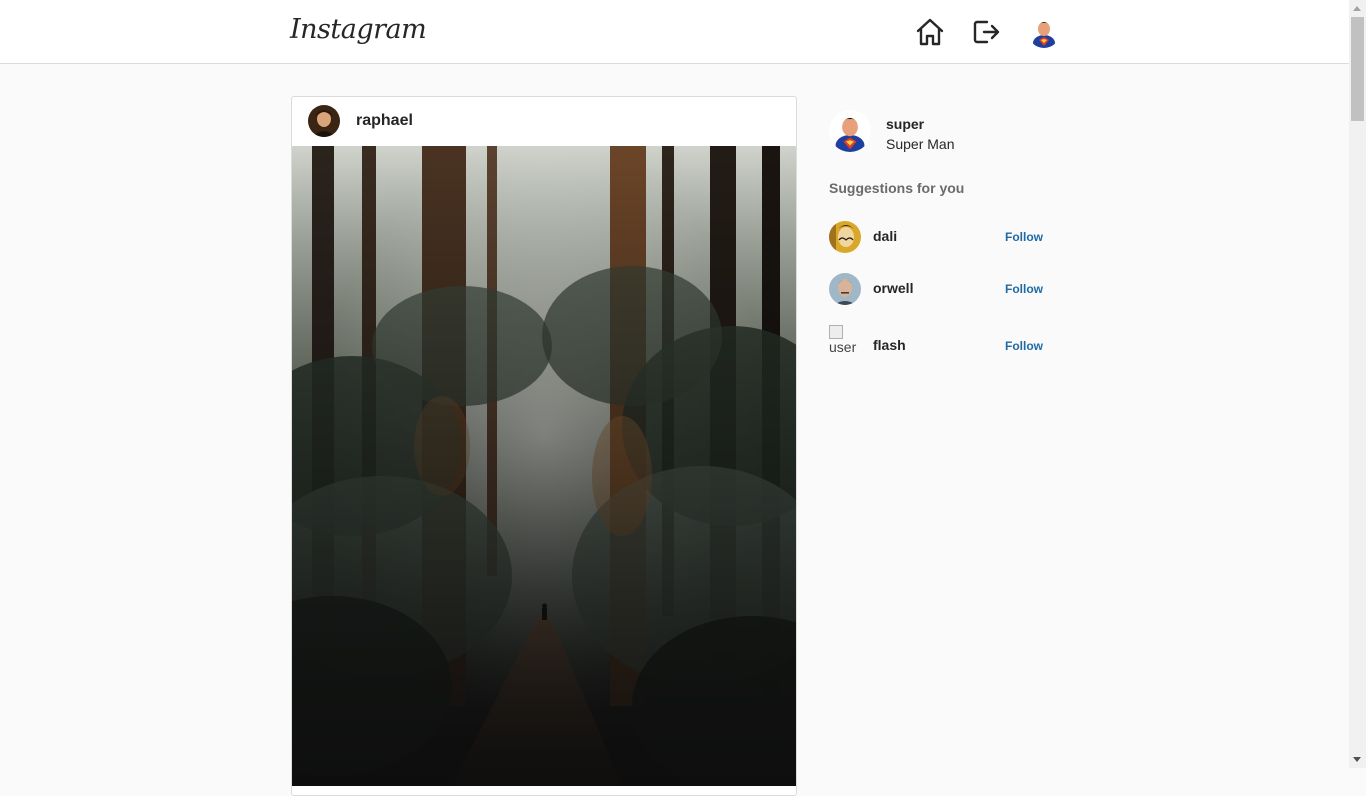 The height and width of the screenshot is (796, 1366). I want to click on suggestion-avatar-flash: user, so click(845, 343).